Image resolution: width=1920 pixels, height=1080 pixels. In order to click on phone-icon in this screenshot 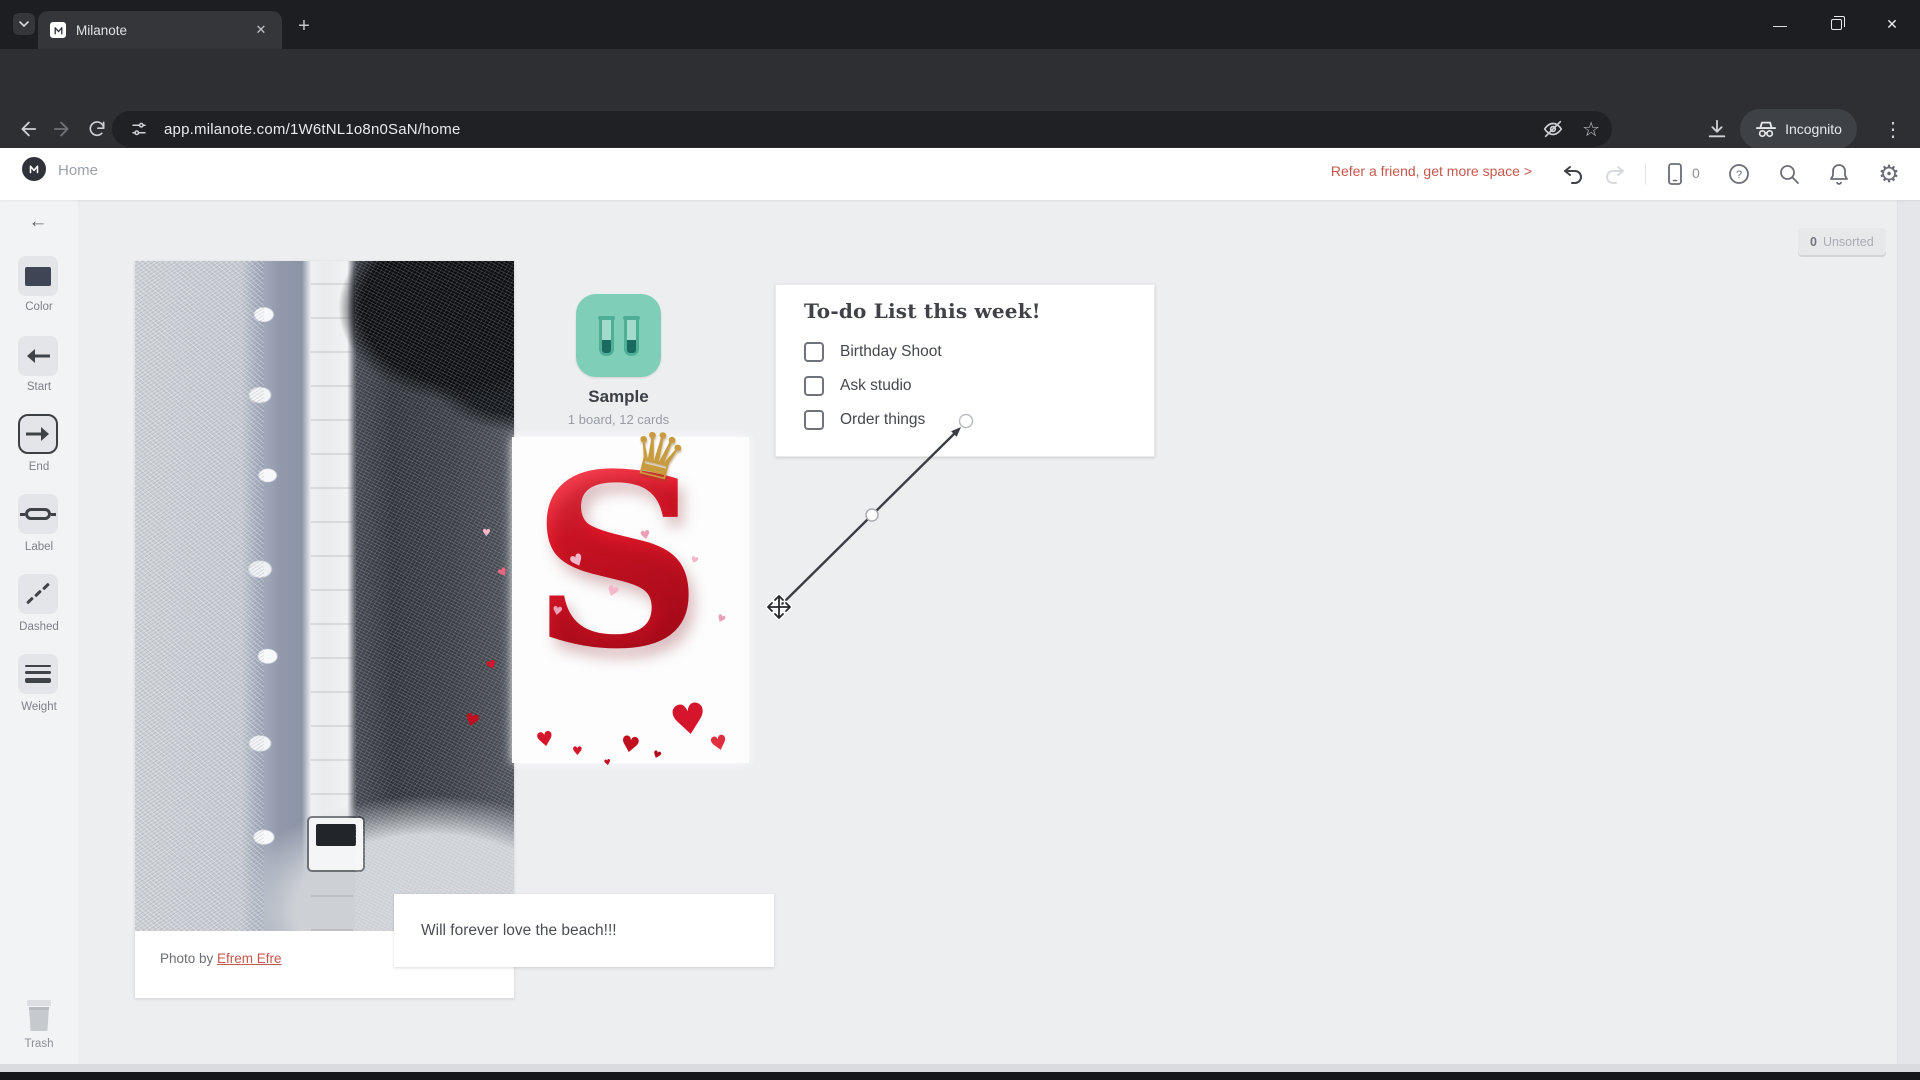, I will do `click(1675, 174)`.